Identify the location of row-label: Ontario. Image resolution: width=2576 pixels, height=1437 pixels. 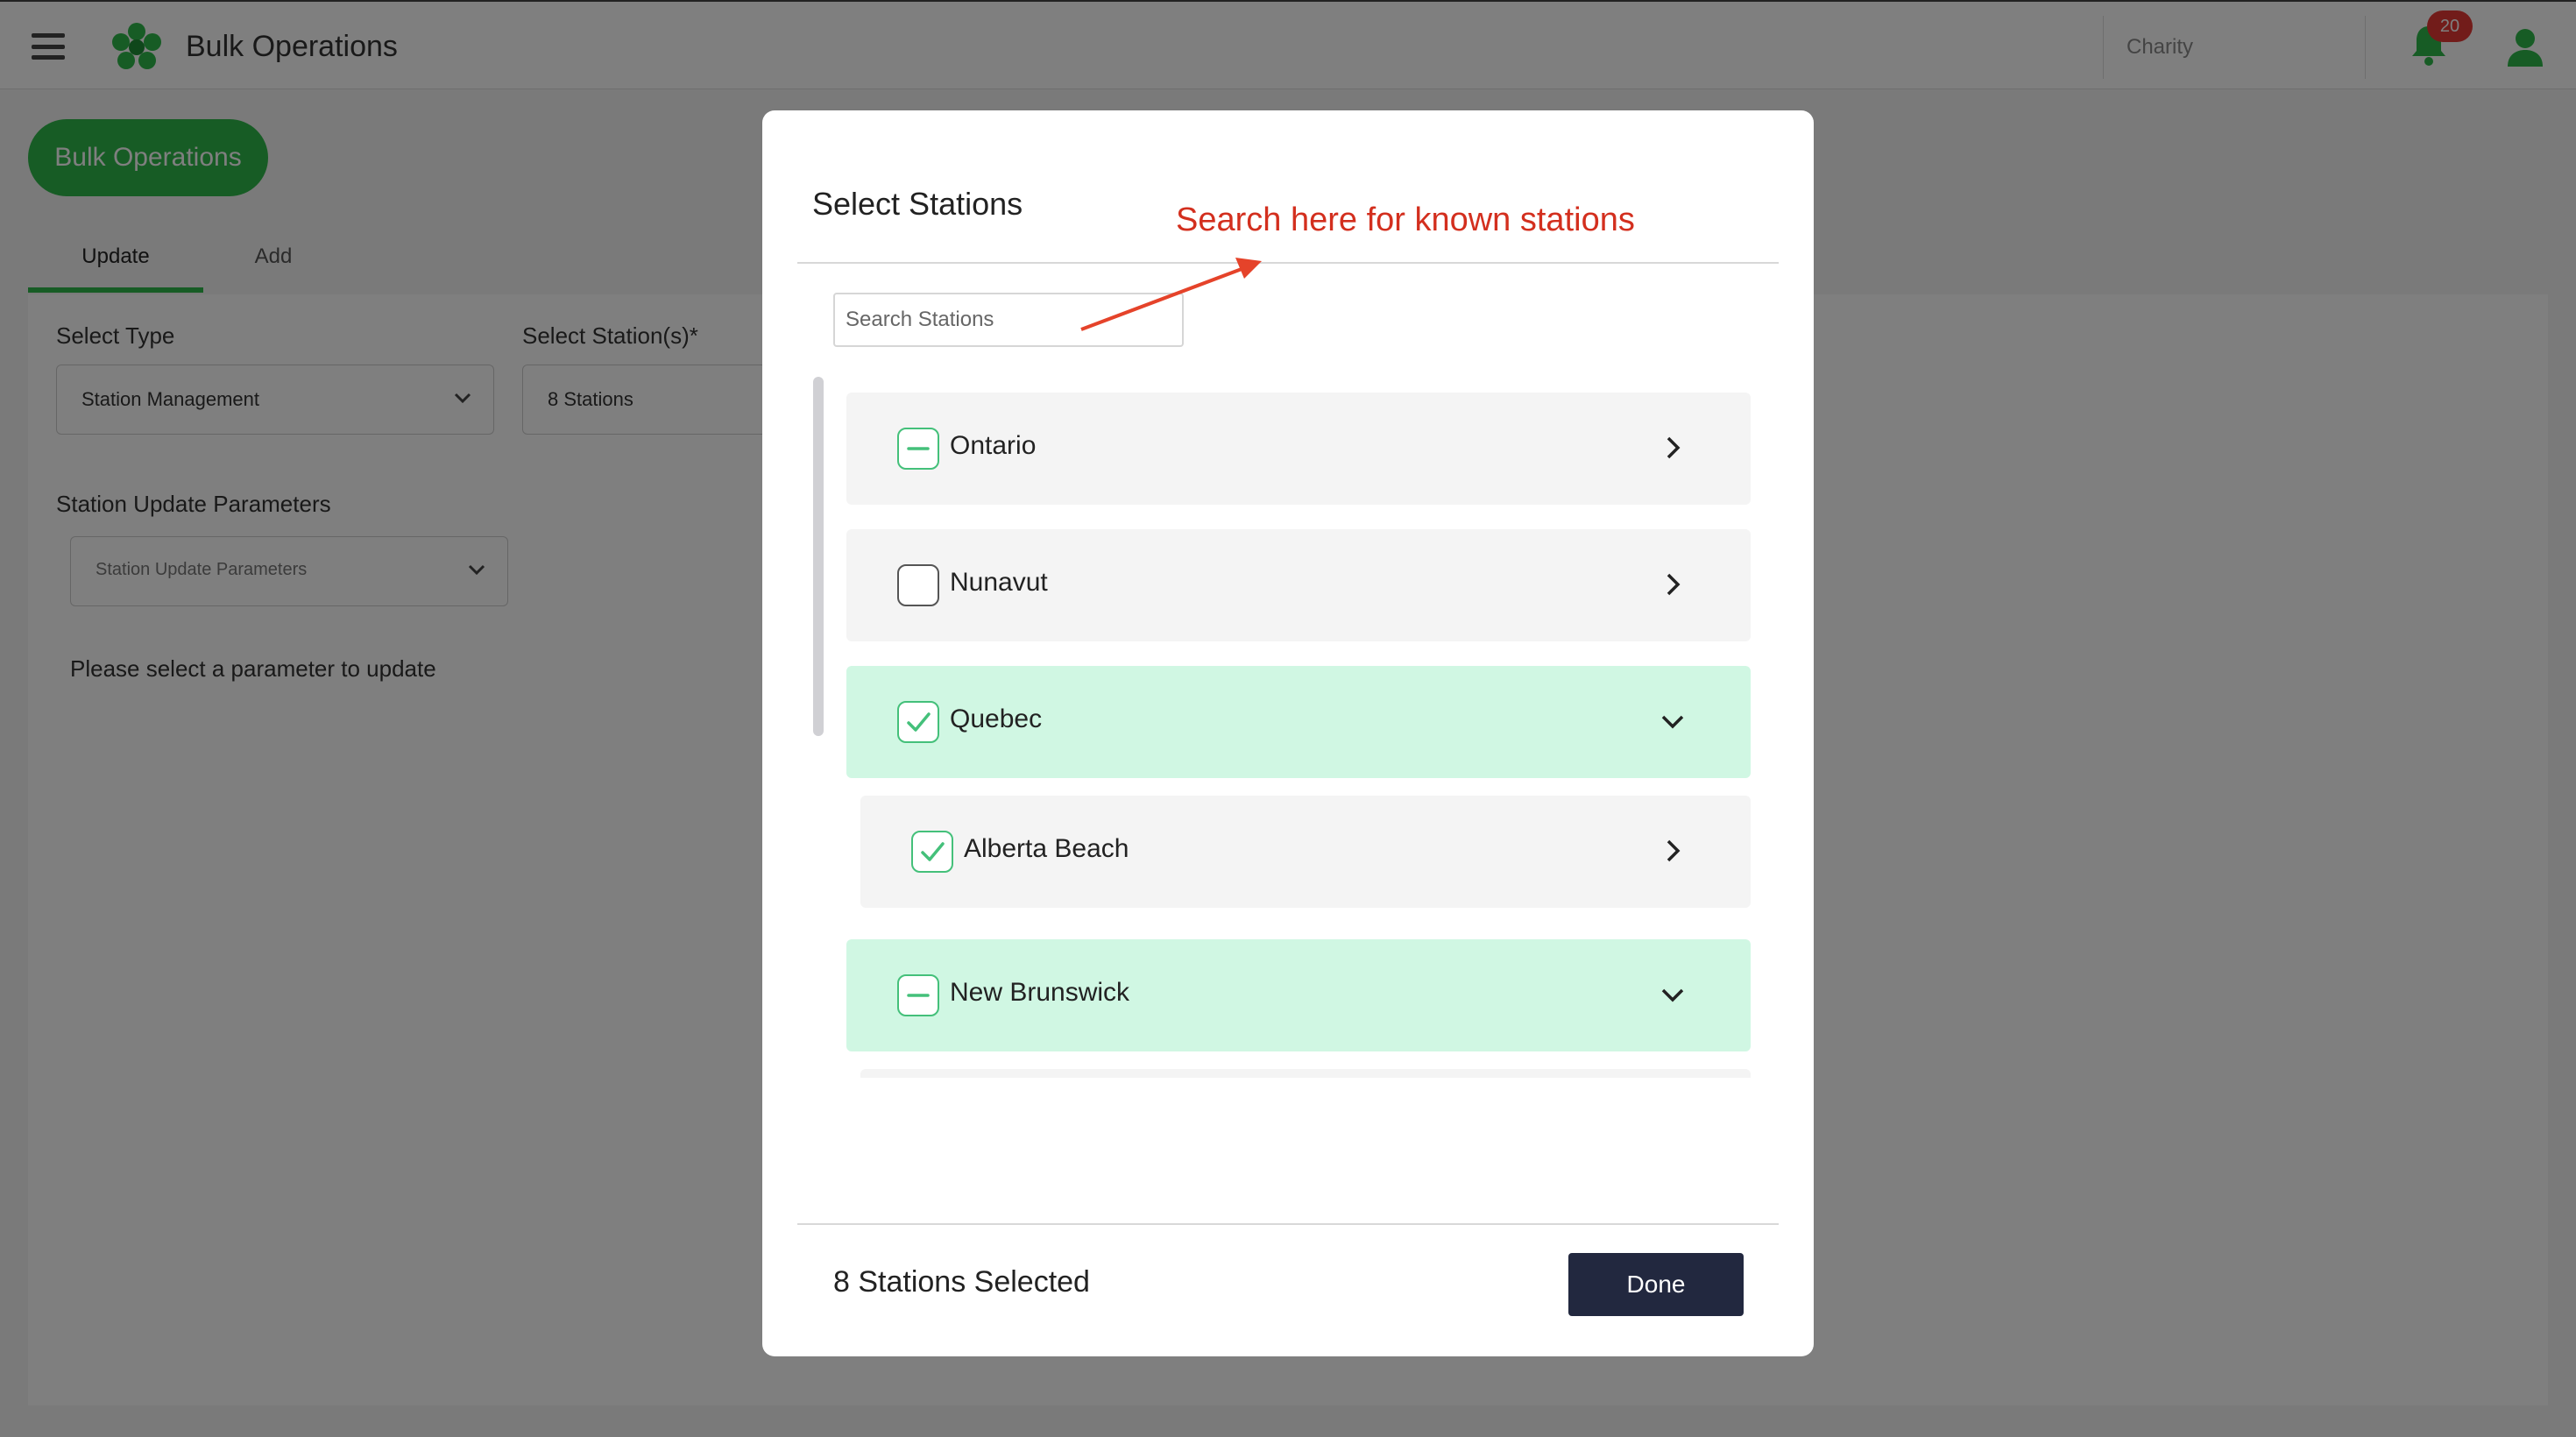
(993, 445).